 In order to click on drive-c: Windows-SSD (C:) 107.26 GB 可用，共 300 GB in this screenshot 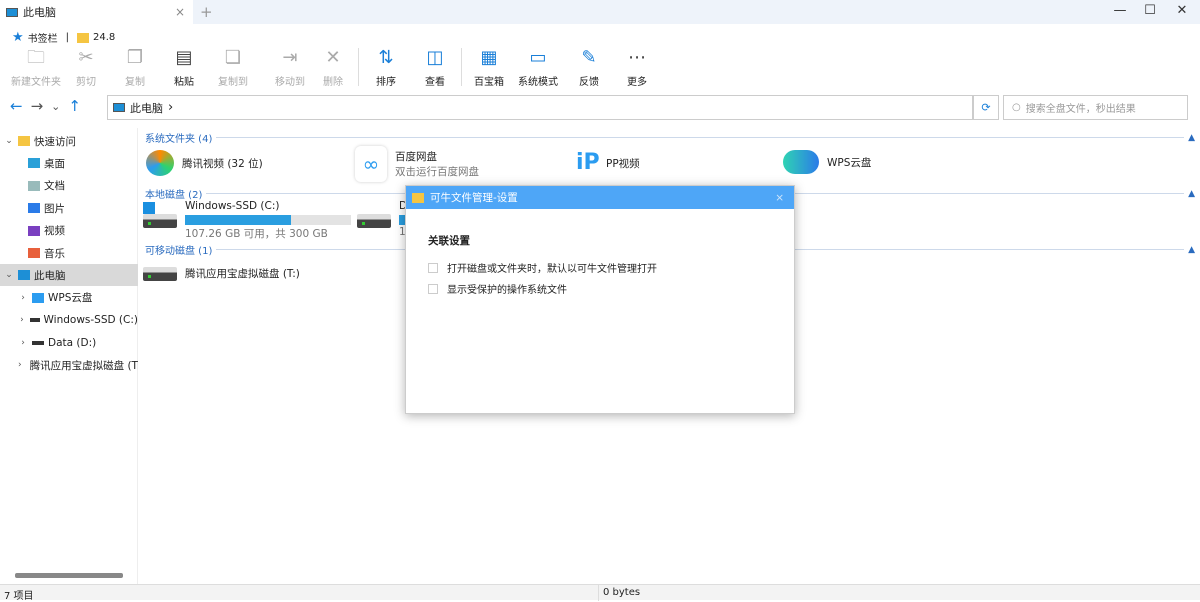, I will do `click(246, 220)`.